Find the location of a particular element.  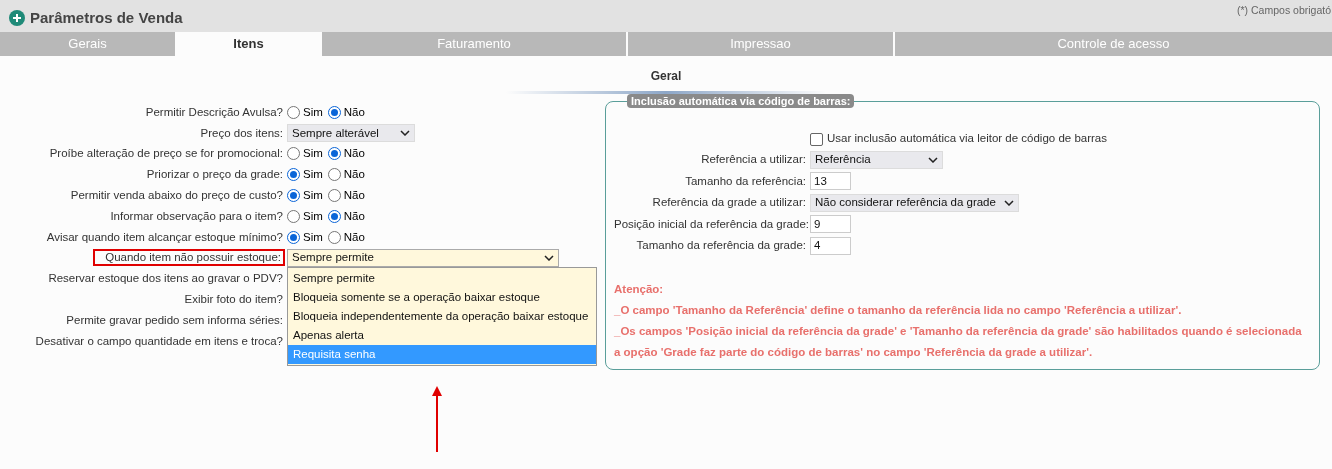

dropdown-option: Bloqueia independentemente da operação baixar estoque is located at coordinates (442, 316).